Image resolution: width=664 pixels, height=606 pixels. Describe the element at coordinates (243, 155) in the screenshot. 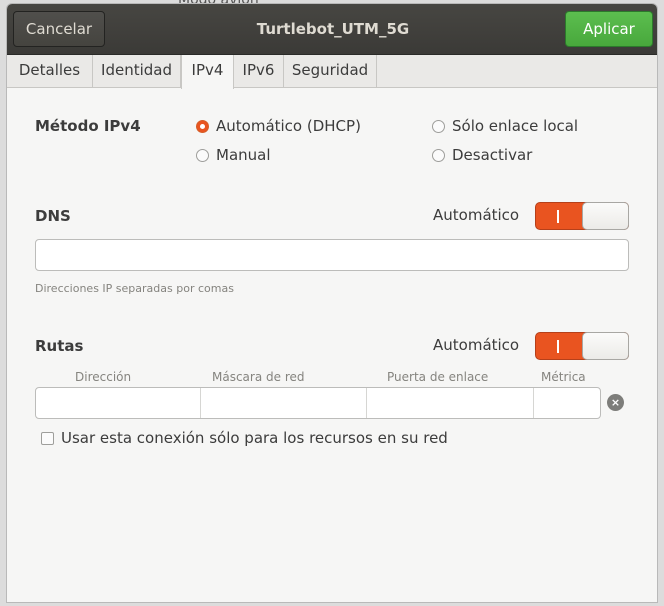

I see `radio-label: Manual` at that location.